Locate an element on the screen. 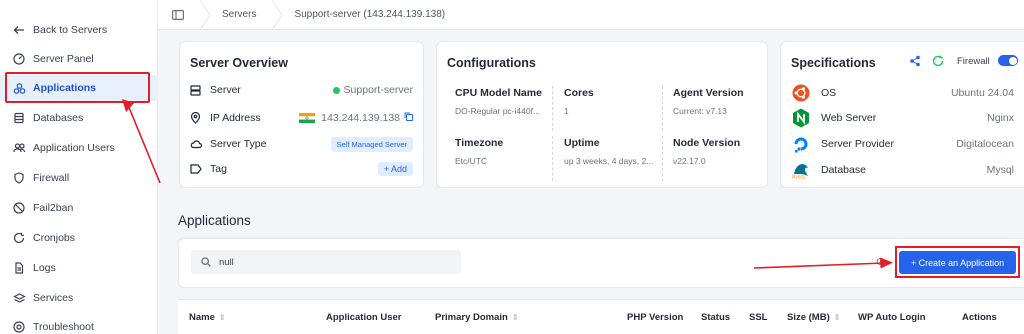  sidebar-item-label: Troubleshoot is located at coordinates (63, 327).